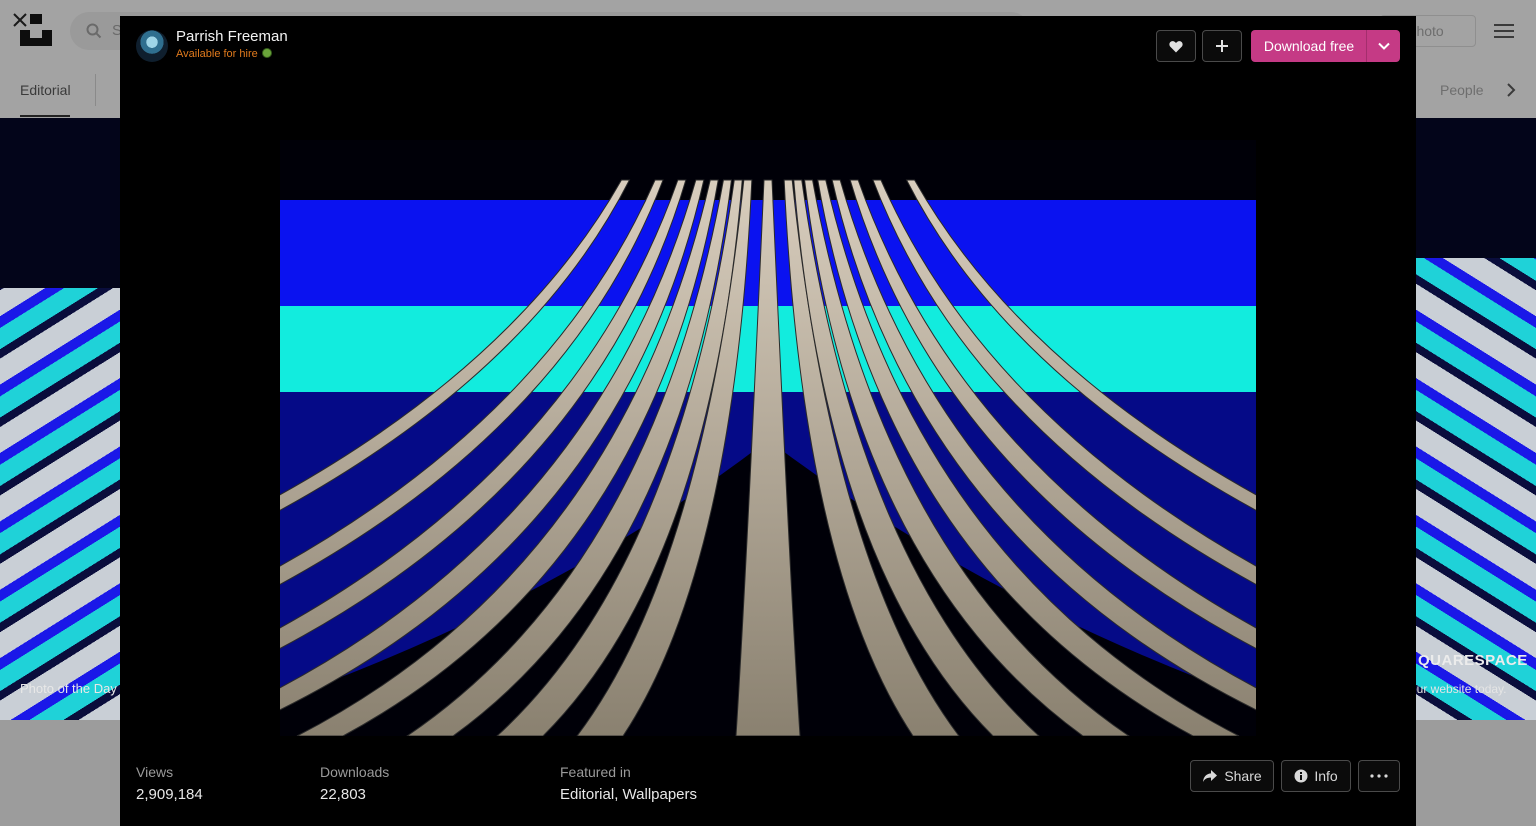 This screenshot has height=826, width=1536. I want to click on featured-list: Editorial, Wallpapers, so click(628, 794).